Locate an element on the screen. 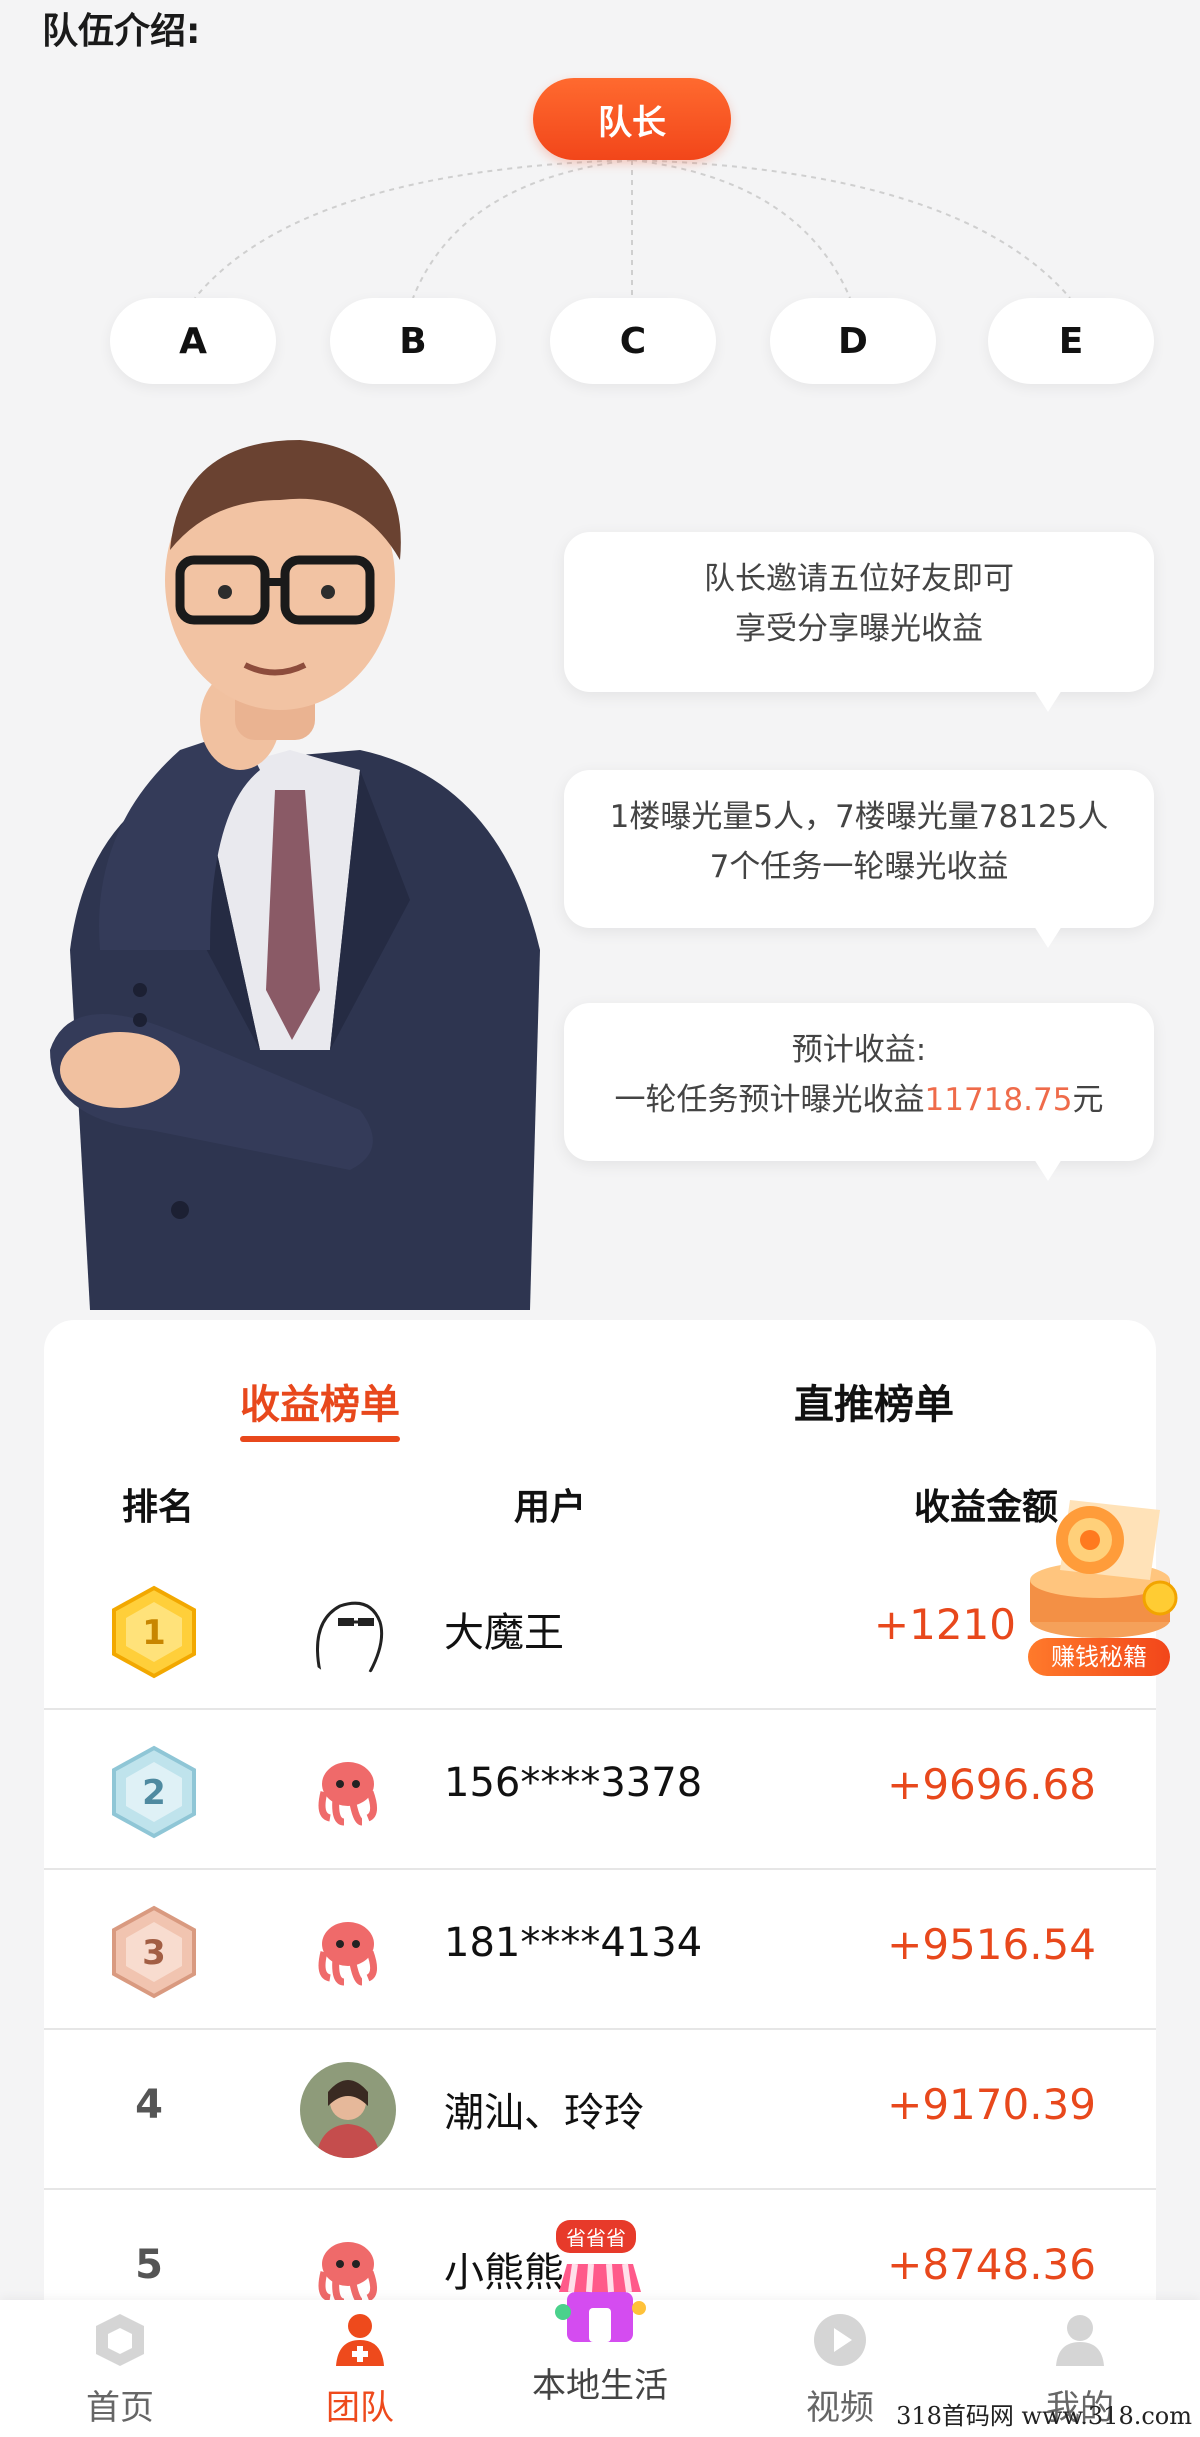 This screenshot has height=2437, width=1200. info-bubble-invite: 队长邀请五位好友即可 享受分享曝光收益 is located at coordinates (859, 622).